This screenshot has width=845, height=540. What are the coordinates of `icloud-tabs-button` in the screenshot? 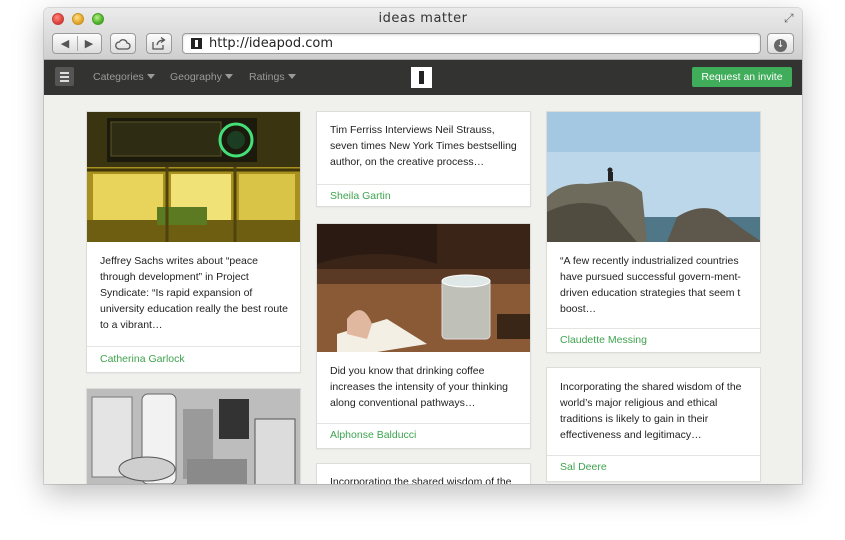 It's located at (123, 43).